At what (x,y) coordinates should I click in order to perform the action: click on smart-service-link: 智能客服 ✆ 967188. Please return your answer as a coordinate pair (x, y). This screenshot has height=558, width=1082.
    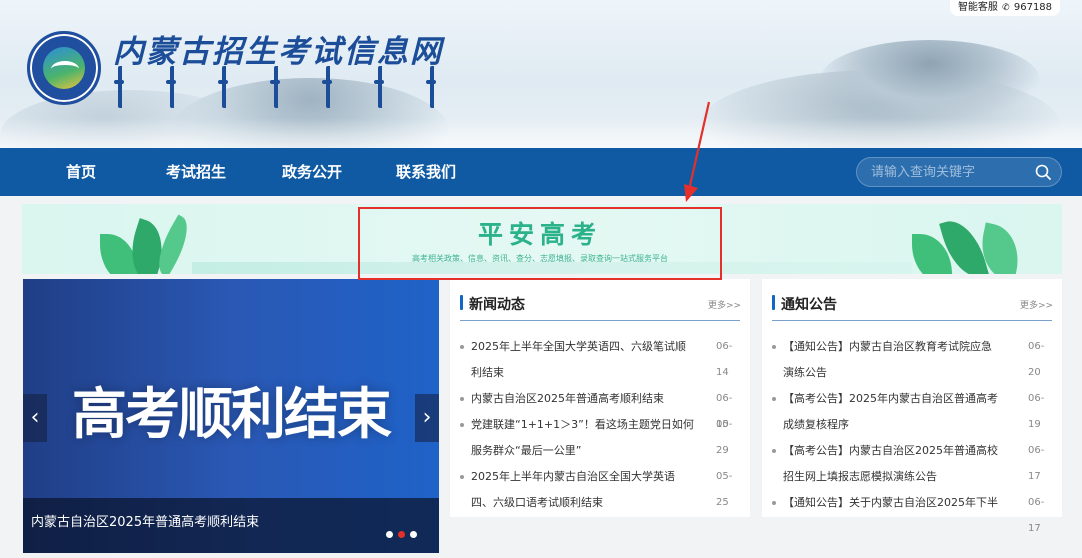
    Looking at the image, I should click on (1005, 8).